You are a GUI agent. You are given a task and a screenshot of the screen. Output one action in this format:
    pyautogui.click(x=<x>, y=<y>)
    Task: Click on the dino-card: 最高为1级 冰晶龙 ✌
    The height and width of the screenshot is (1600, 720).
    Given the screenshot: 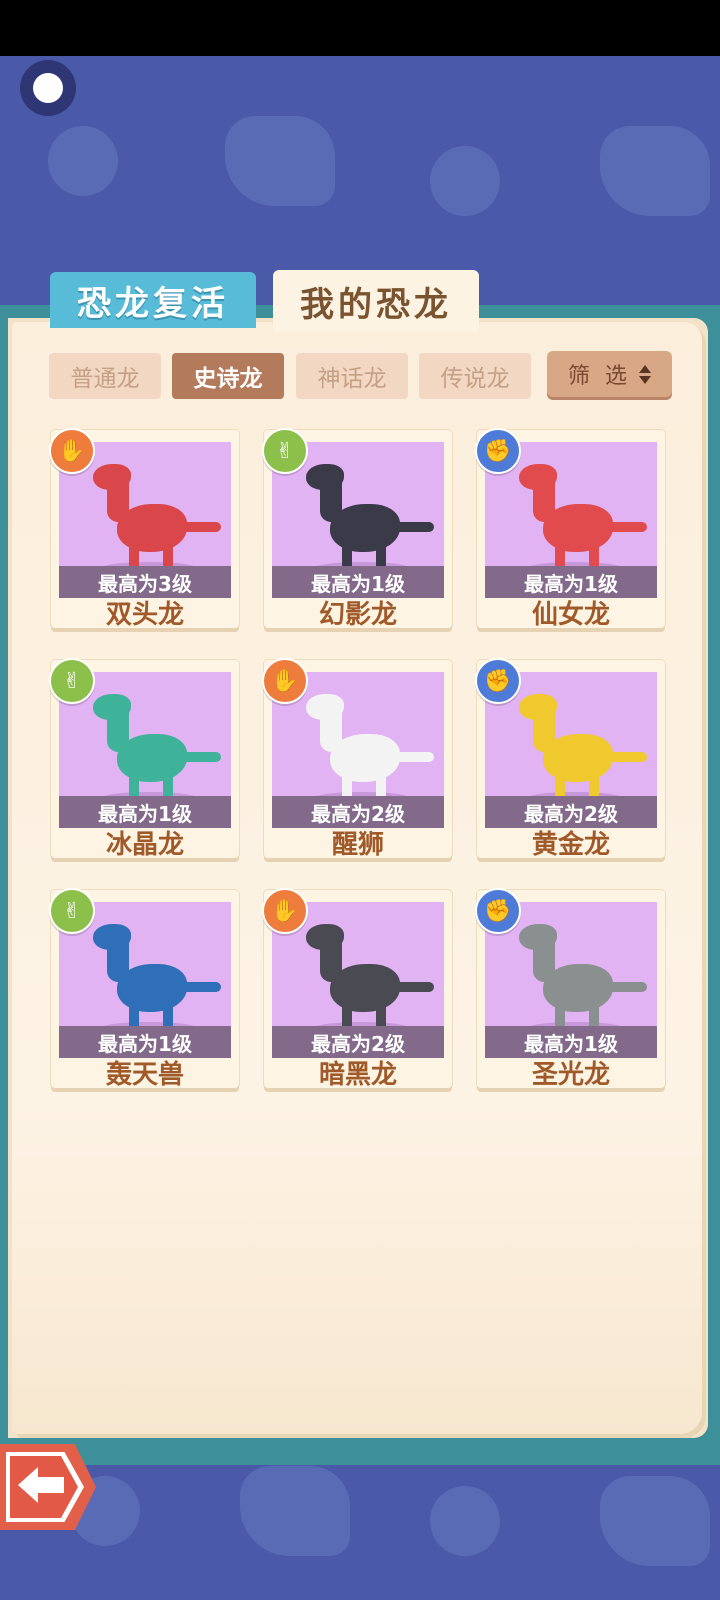 What is the action you would take?
    pyautogui.click(x=144, y=759)
    